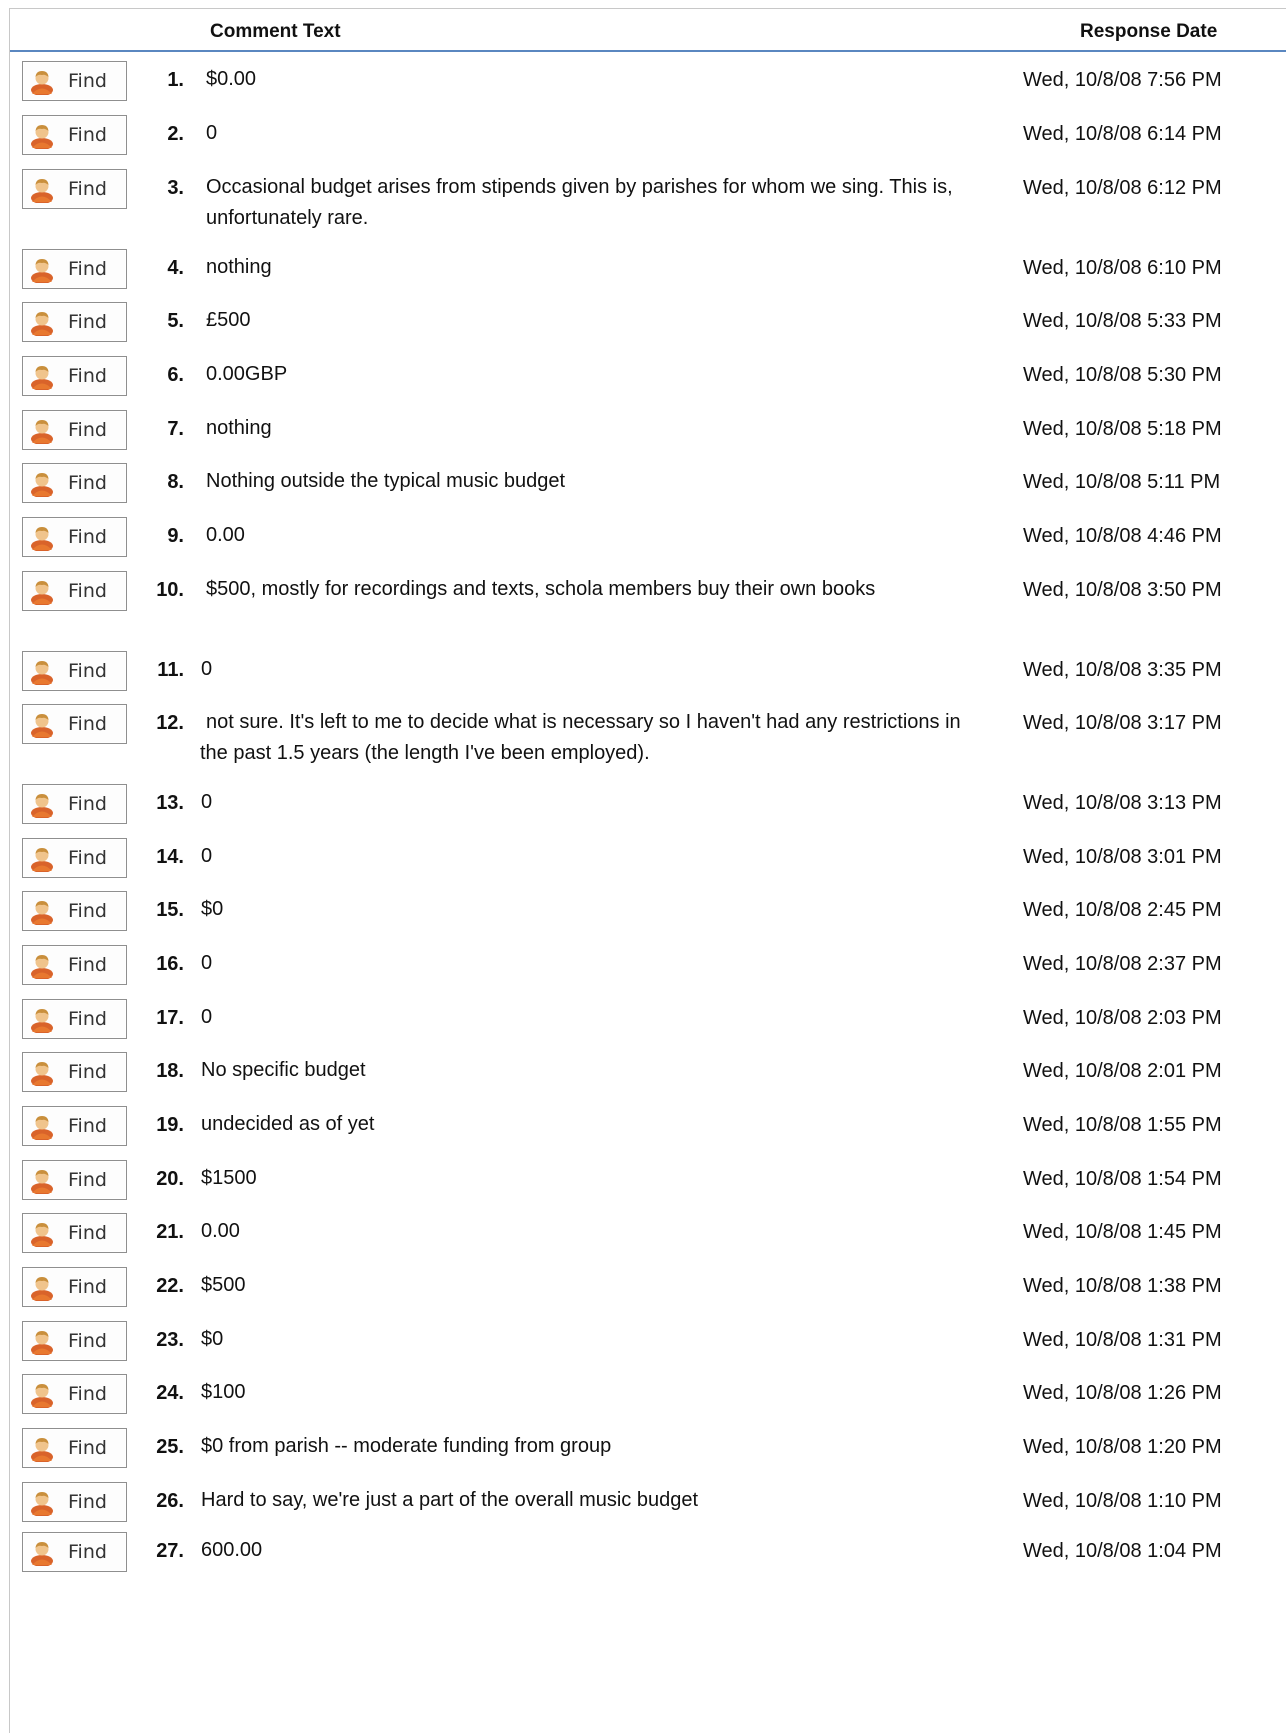 The height and width of the screenshot is (1733, 1286). I want to click on response-date: Wed, 10/8/08 1:54 PM, so click(1122, 1179).